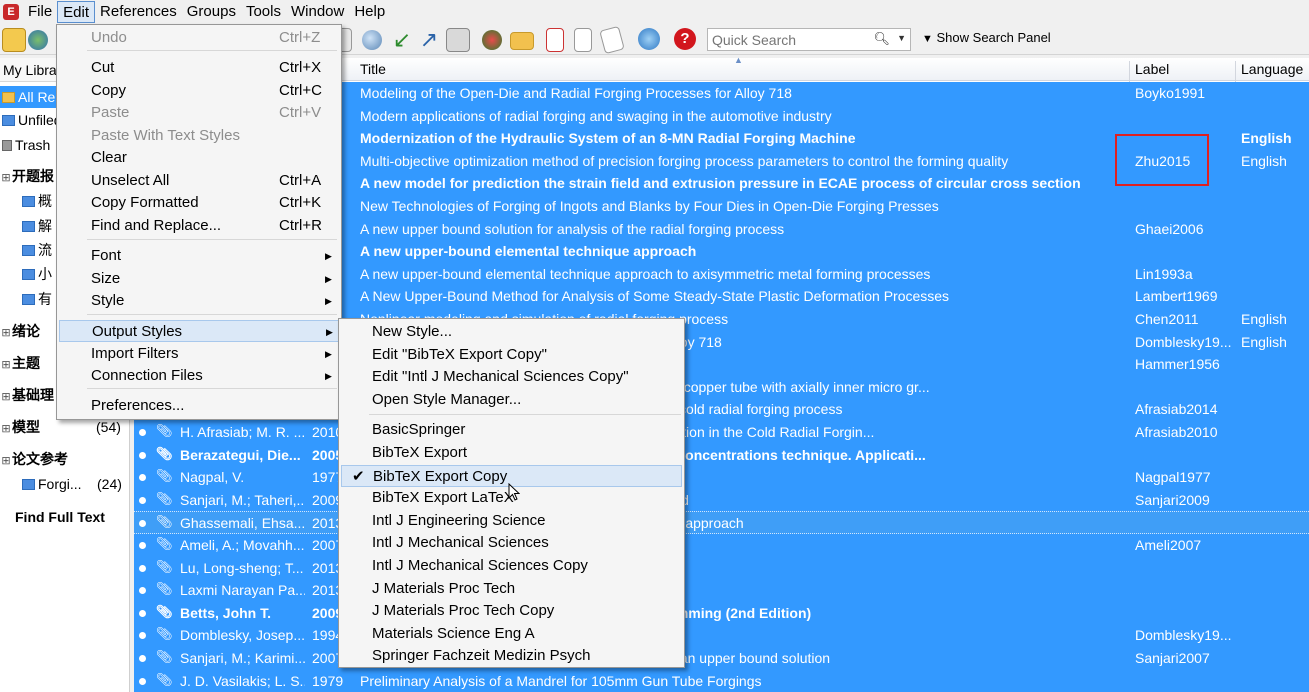  What do you see at coordinates (199, 376) in the screenshot?
I see `menu-item-connection-files: Connection Files ▶` at bounding box center [199, 376].